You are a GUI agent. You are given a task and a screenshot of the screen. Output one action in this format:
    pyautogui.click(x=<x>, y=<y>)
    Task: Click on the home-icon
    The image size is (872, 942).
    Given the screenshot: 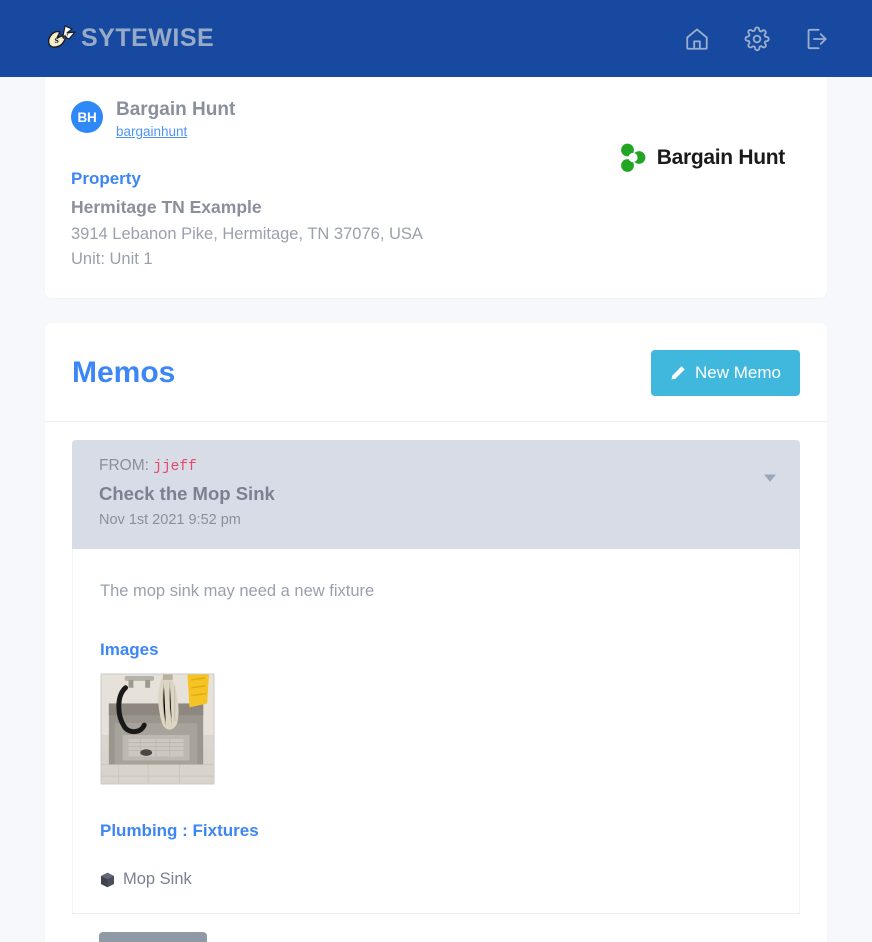 What is the action you would take?
    pyautogui.click(x=697, y=39)
    